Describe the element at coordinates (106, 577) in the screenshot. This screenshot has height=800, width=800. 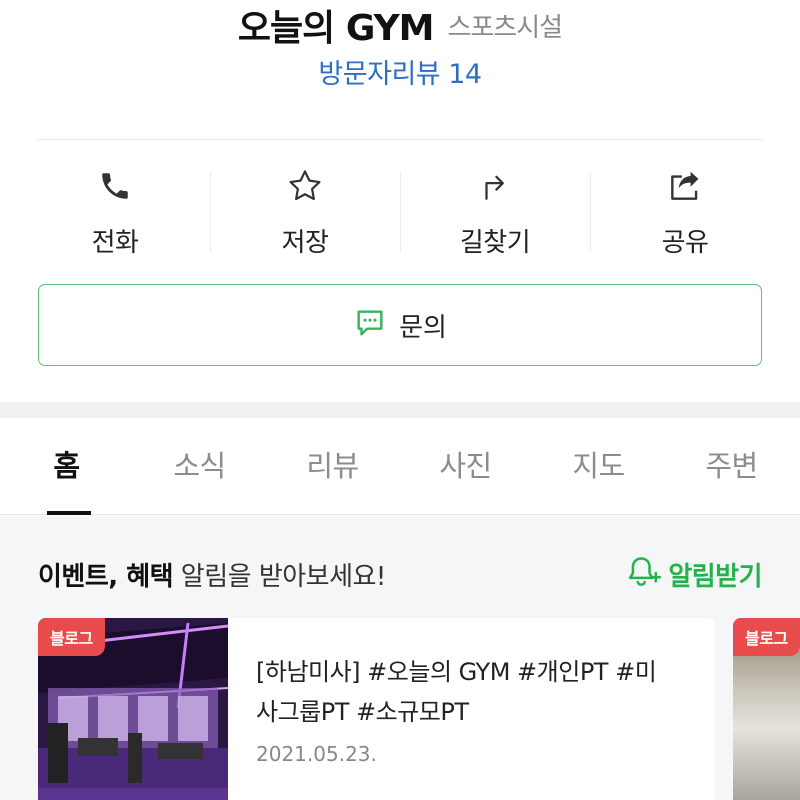
I see `events-heading-bold: 이벤트, 혜택` at that location.